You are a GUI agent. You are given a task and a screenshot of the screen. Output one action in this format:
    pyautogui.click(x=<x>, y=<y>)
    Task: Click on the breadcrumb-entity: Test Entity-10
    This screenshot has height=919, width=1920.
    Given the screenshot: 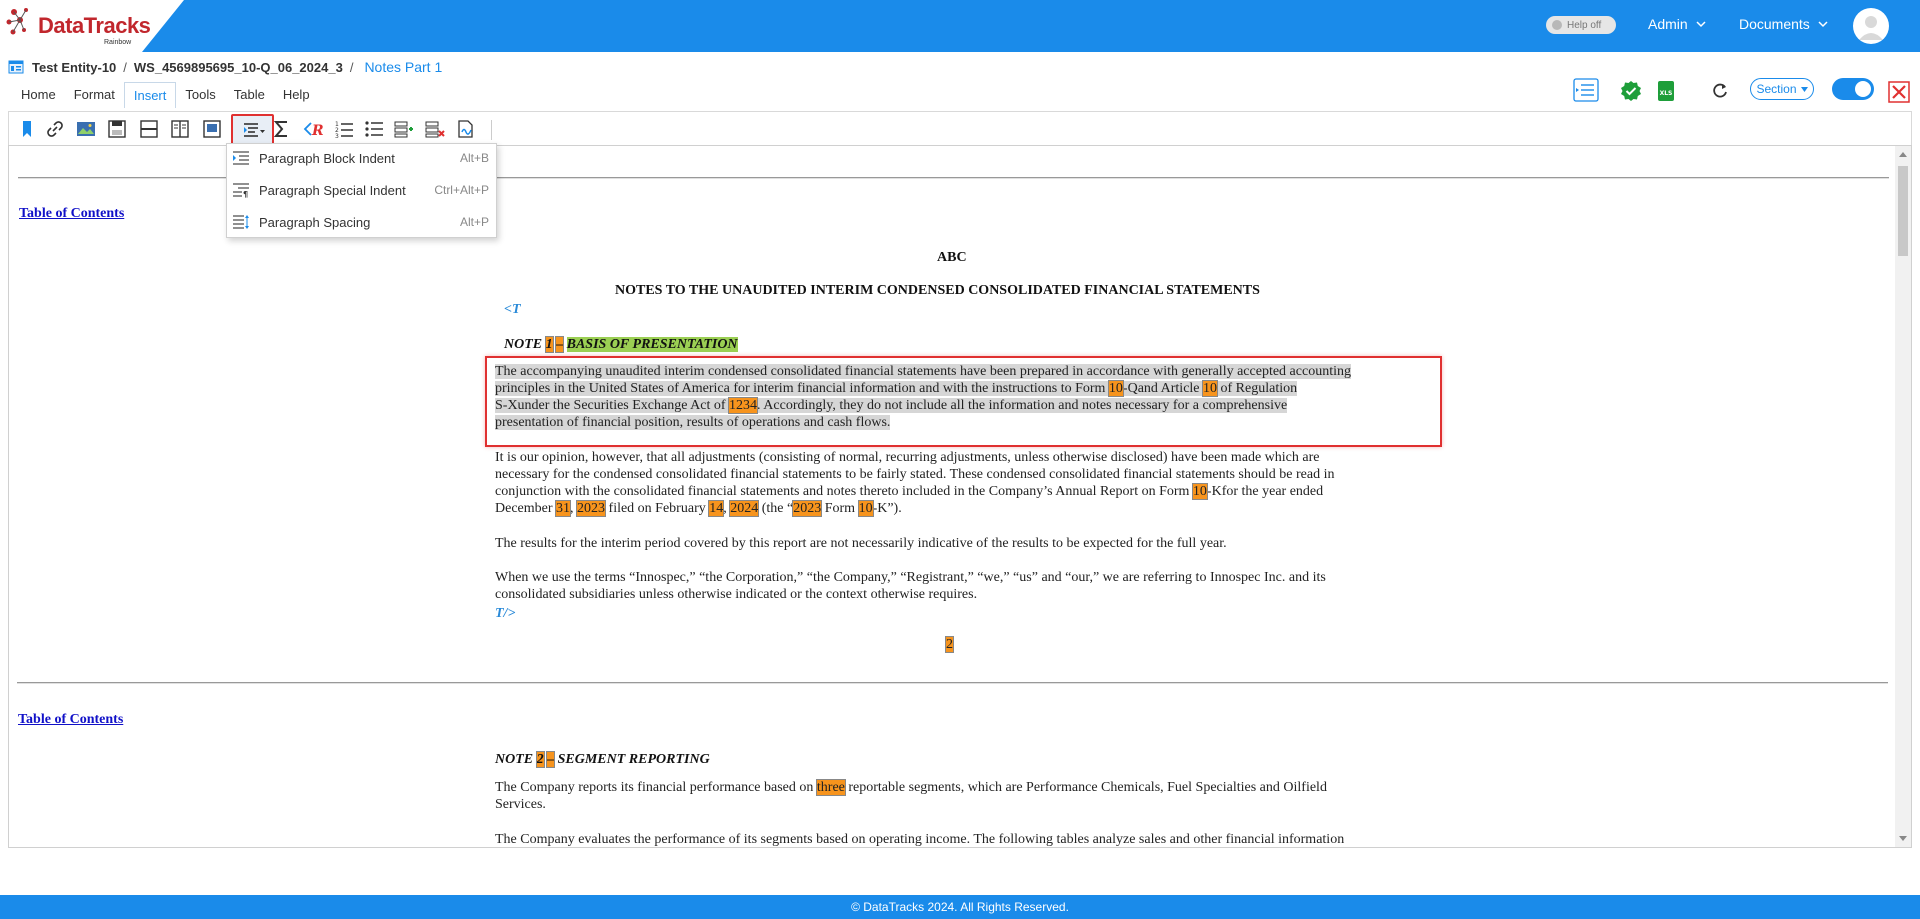 What is the action you would take?
    pyautogui.click(x=74, y=67)
    